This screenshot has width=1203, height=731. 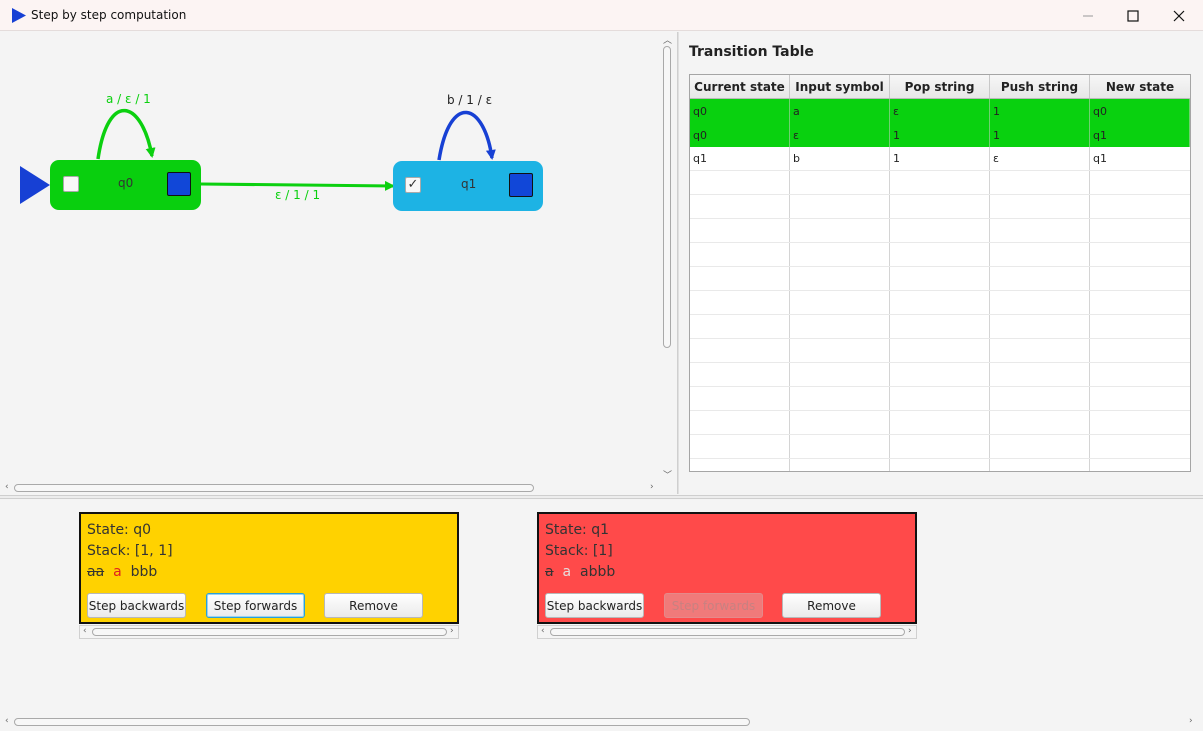 I want to click on config-input: a a abbb, so click(x=580, y=572).